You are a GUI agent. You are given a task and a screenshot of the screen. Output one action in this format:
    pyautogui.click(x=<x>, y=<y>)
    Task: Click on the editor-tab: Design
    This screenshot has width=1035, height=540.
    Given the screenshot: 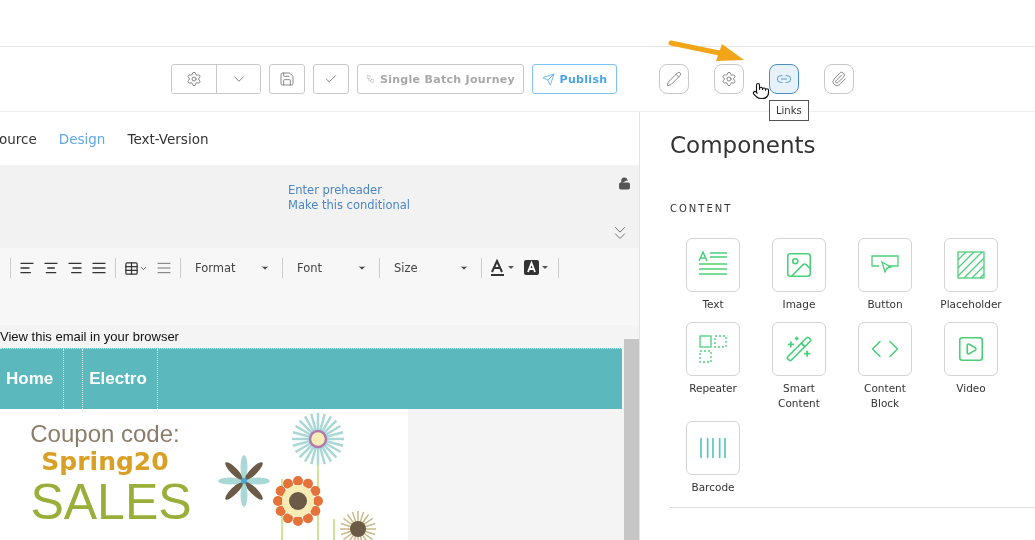 What is the action you would take?
    pyautogui.click(x=82, y=138)
    